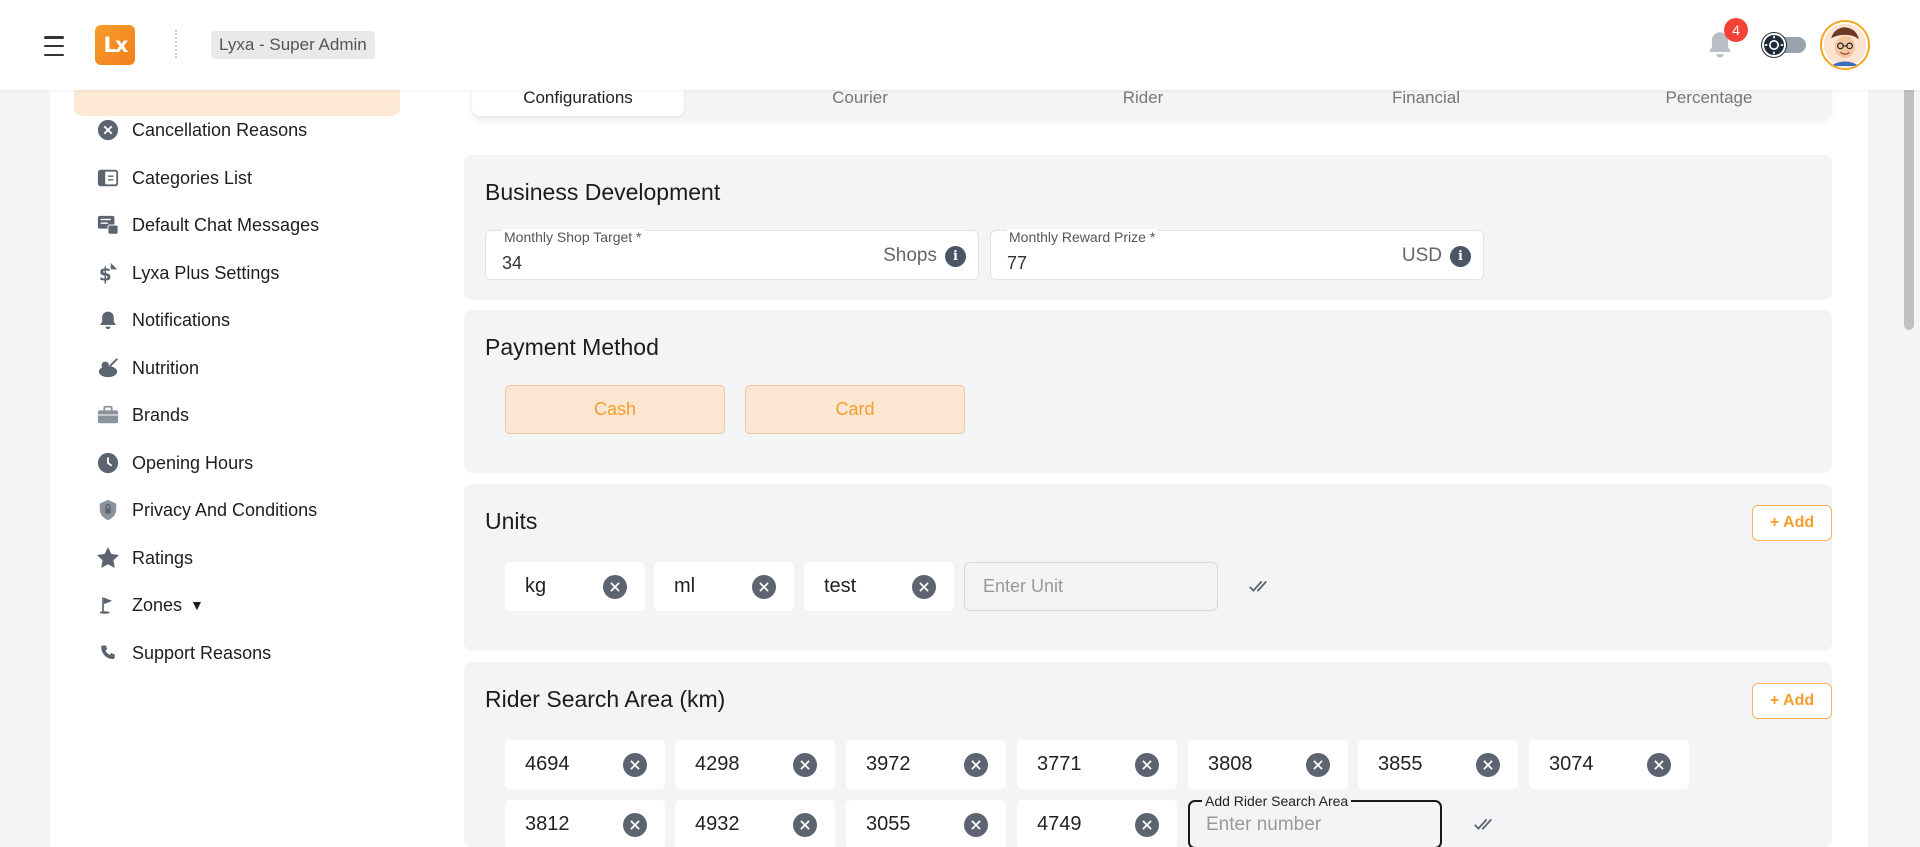 Image resolution: width=1920 pixels, height=847 pixels. I want to click on lyxa-logo: Lx, so click(115, 45).